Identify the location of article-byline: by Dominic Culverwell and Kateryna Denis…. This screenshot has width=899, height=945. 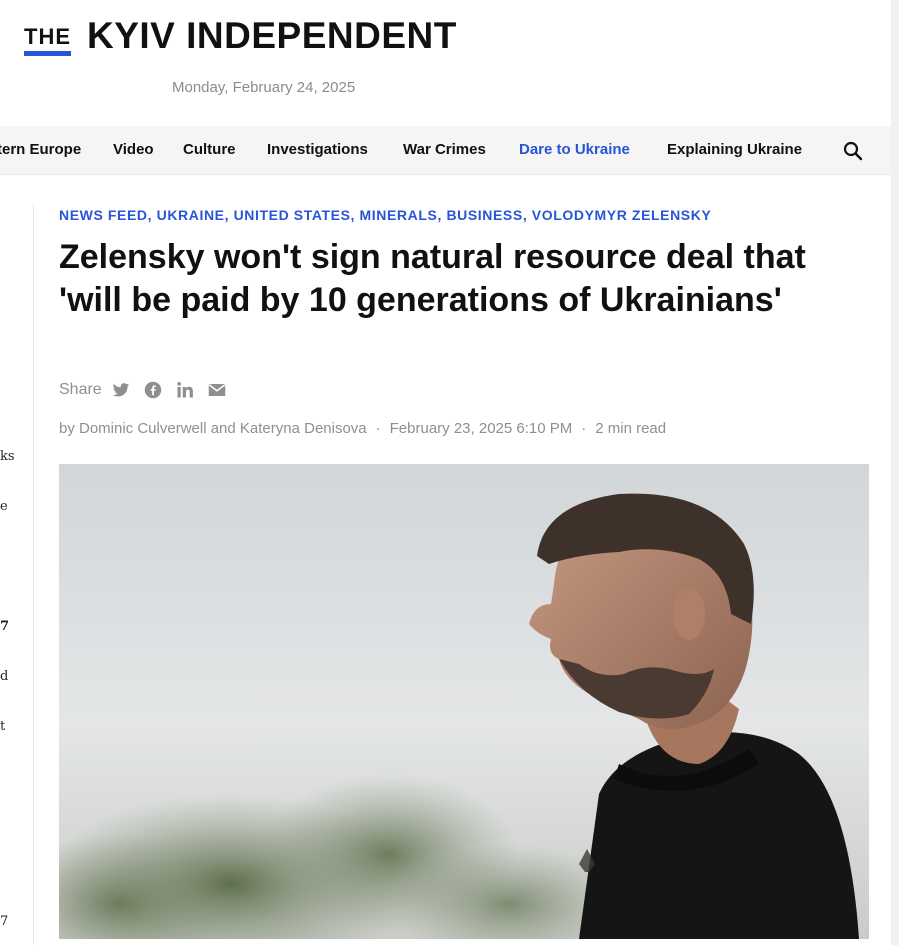
(362, 428).